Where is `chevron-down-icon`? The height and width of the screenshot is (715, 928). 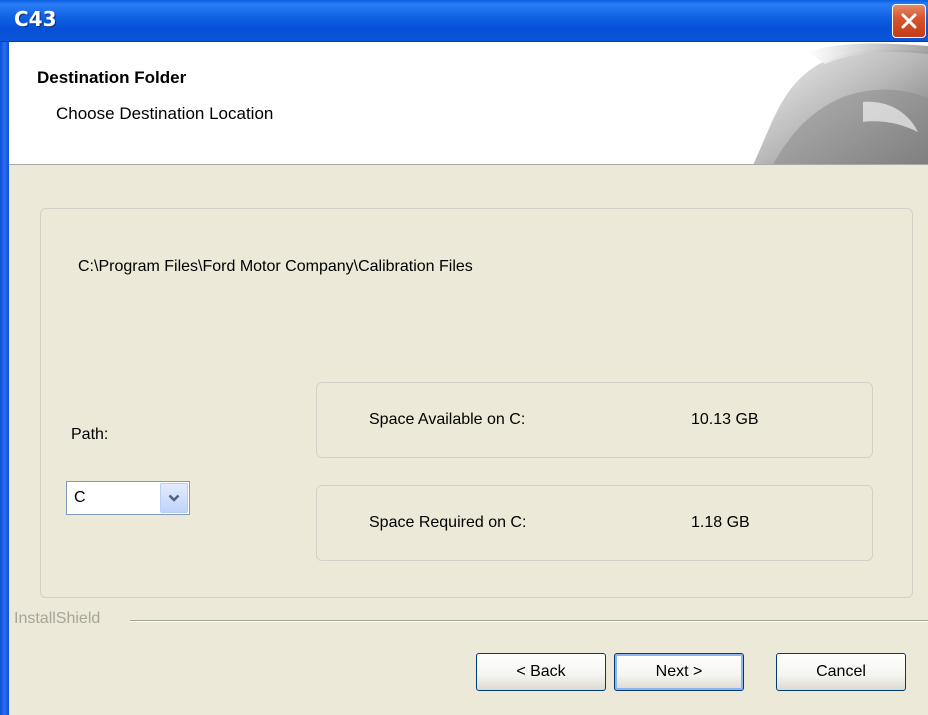 chevron-down-icon is located at coordinates (174, 498).